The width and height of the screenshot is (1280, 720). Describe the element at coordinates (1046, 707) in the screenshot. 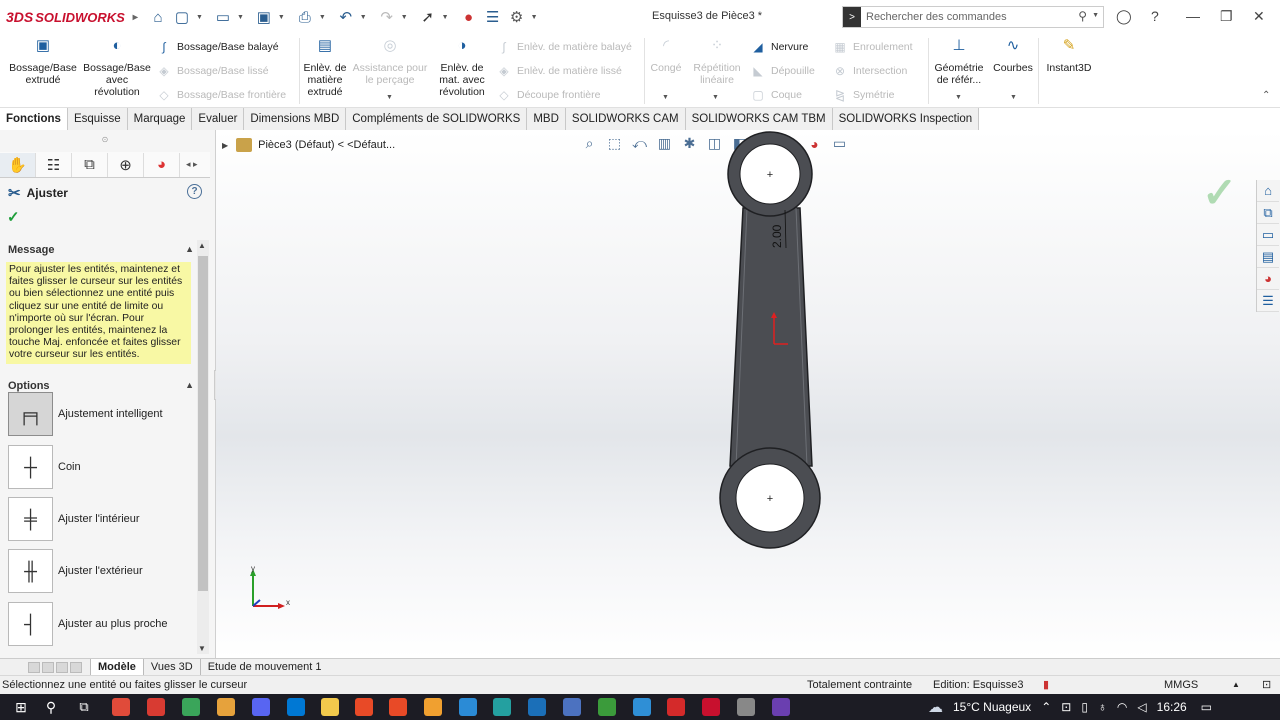

I see `tray-expand-icon: ⌃` at that location.